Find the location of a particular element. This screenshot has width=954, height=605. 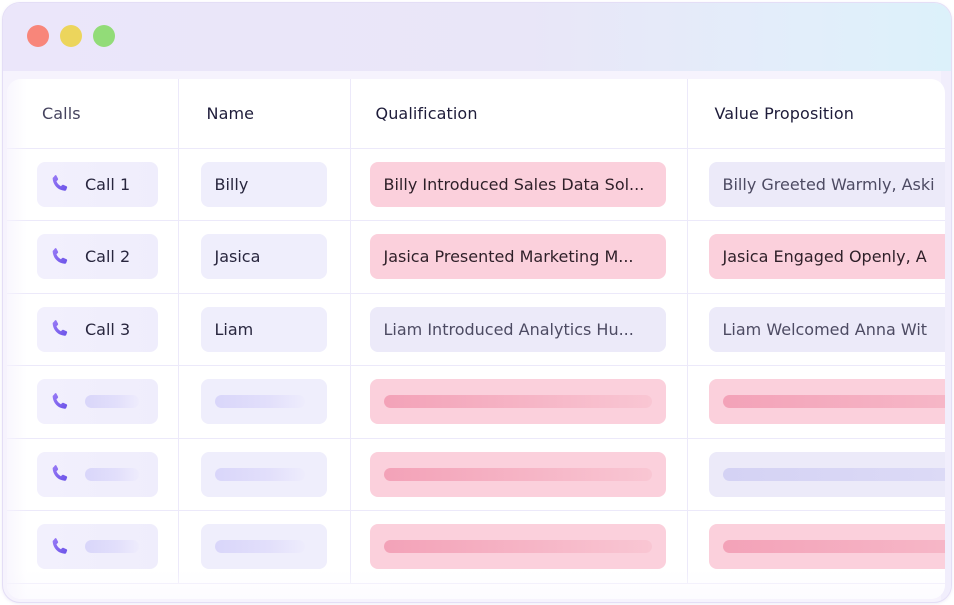

column-header-name: Name is located at coordinates (264, 114).